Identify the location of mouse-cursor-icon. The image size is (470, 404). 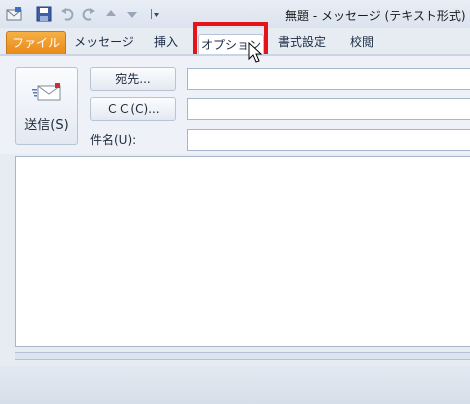
(255, 52).